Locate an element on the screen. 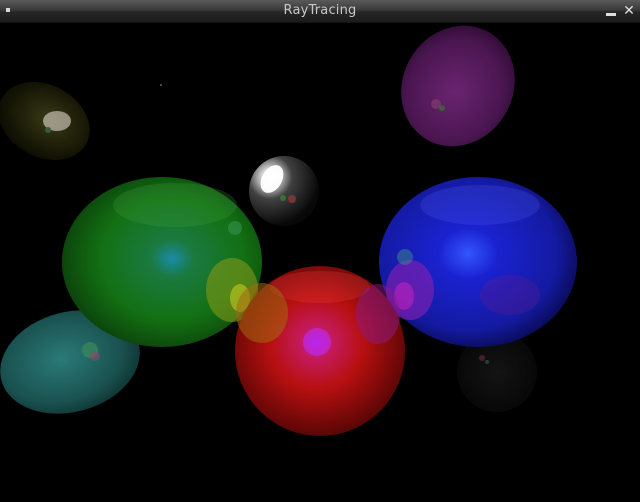 The width and height of the screenshot is (640, 502). close-icon: ✕ is located at coordinates (629, 11).